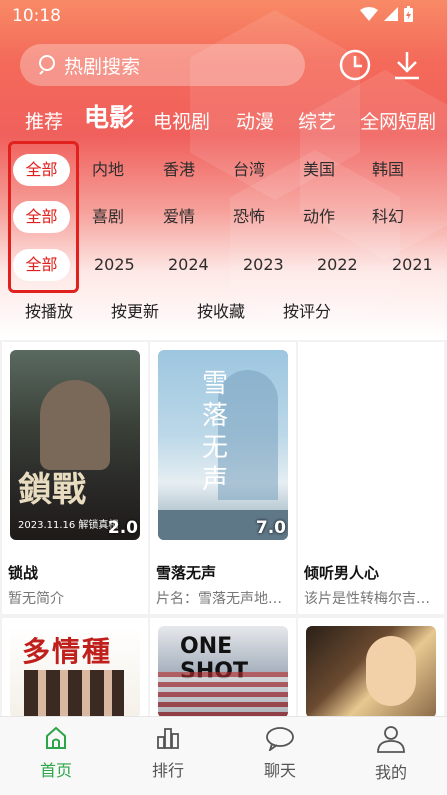 The image size is (447, 795). I want to click on tab-variety: 综艺, so click(317, 120).